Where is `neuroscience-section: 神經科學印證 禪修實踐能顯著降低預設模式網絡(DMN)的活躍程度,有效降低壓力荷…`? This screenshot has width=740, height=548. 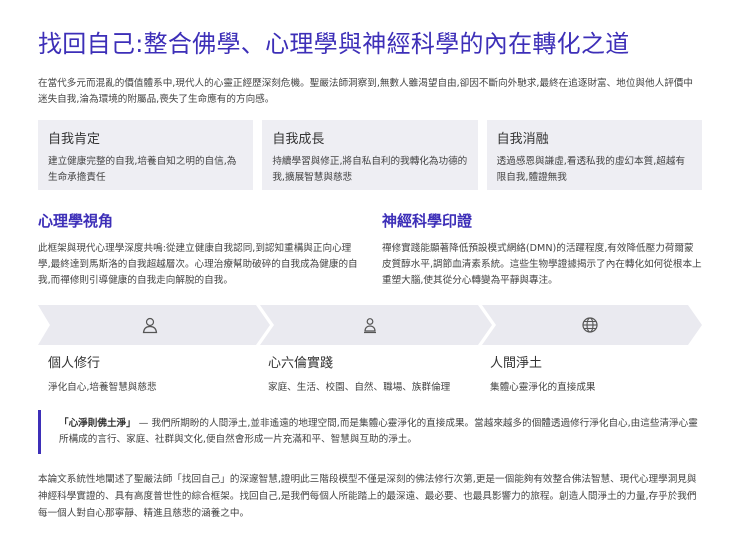
neuroscience-section: 神經科學印證 禪修實踐能顯著降低預設模式網絡(DMN)的活躍程度,有效降低壓力荷… is located at coordinates (542, 249).